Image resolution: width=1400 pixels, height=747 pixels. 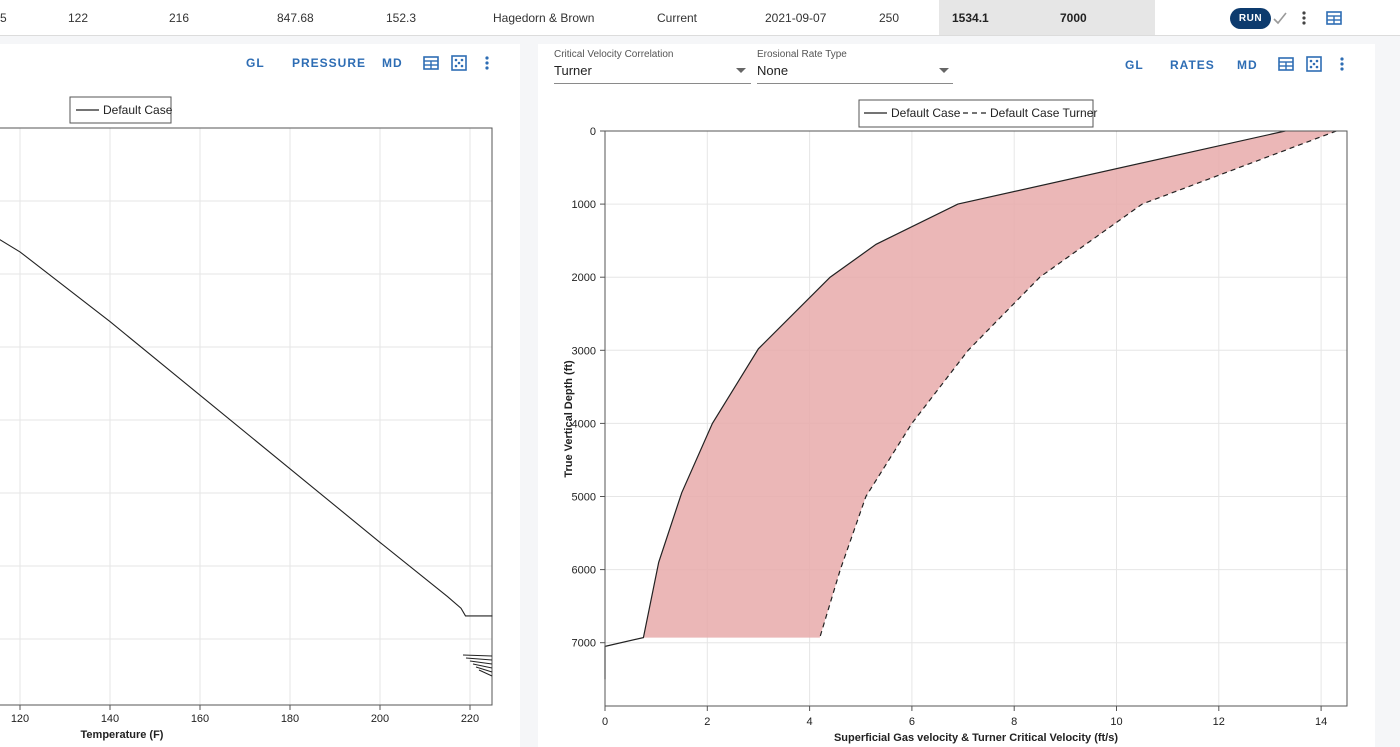 I want to click on check-icon, so click(x=1280, y=18).